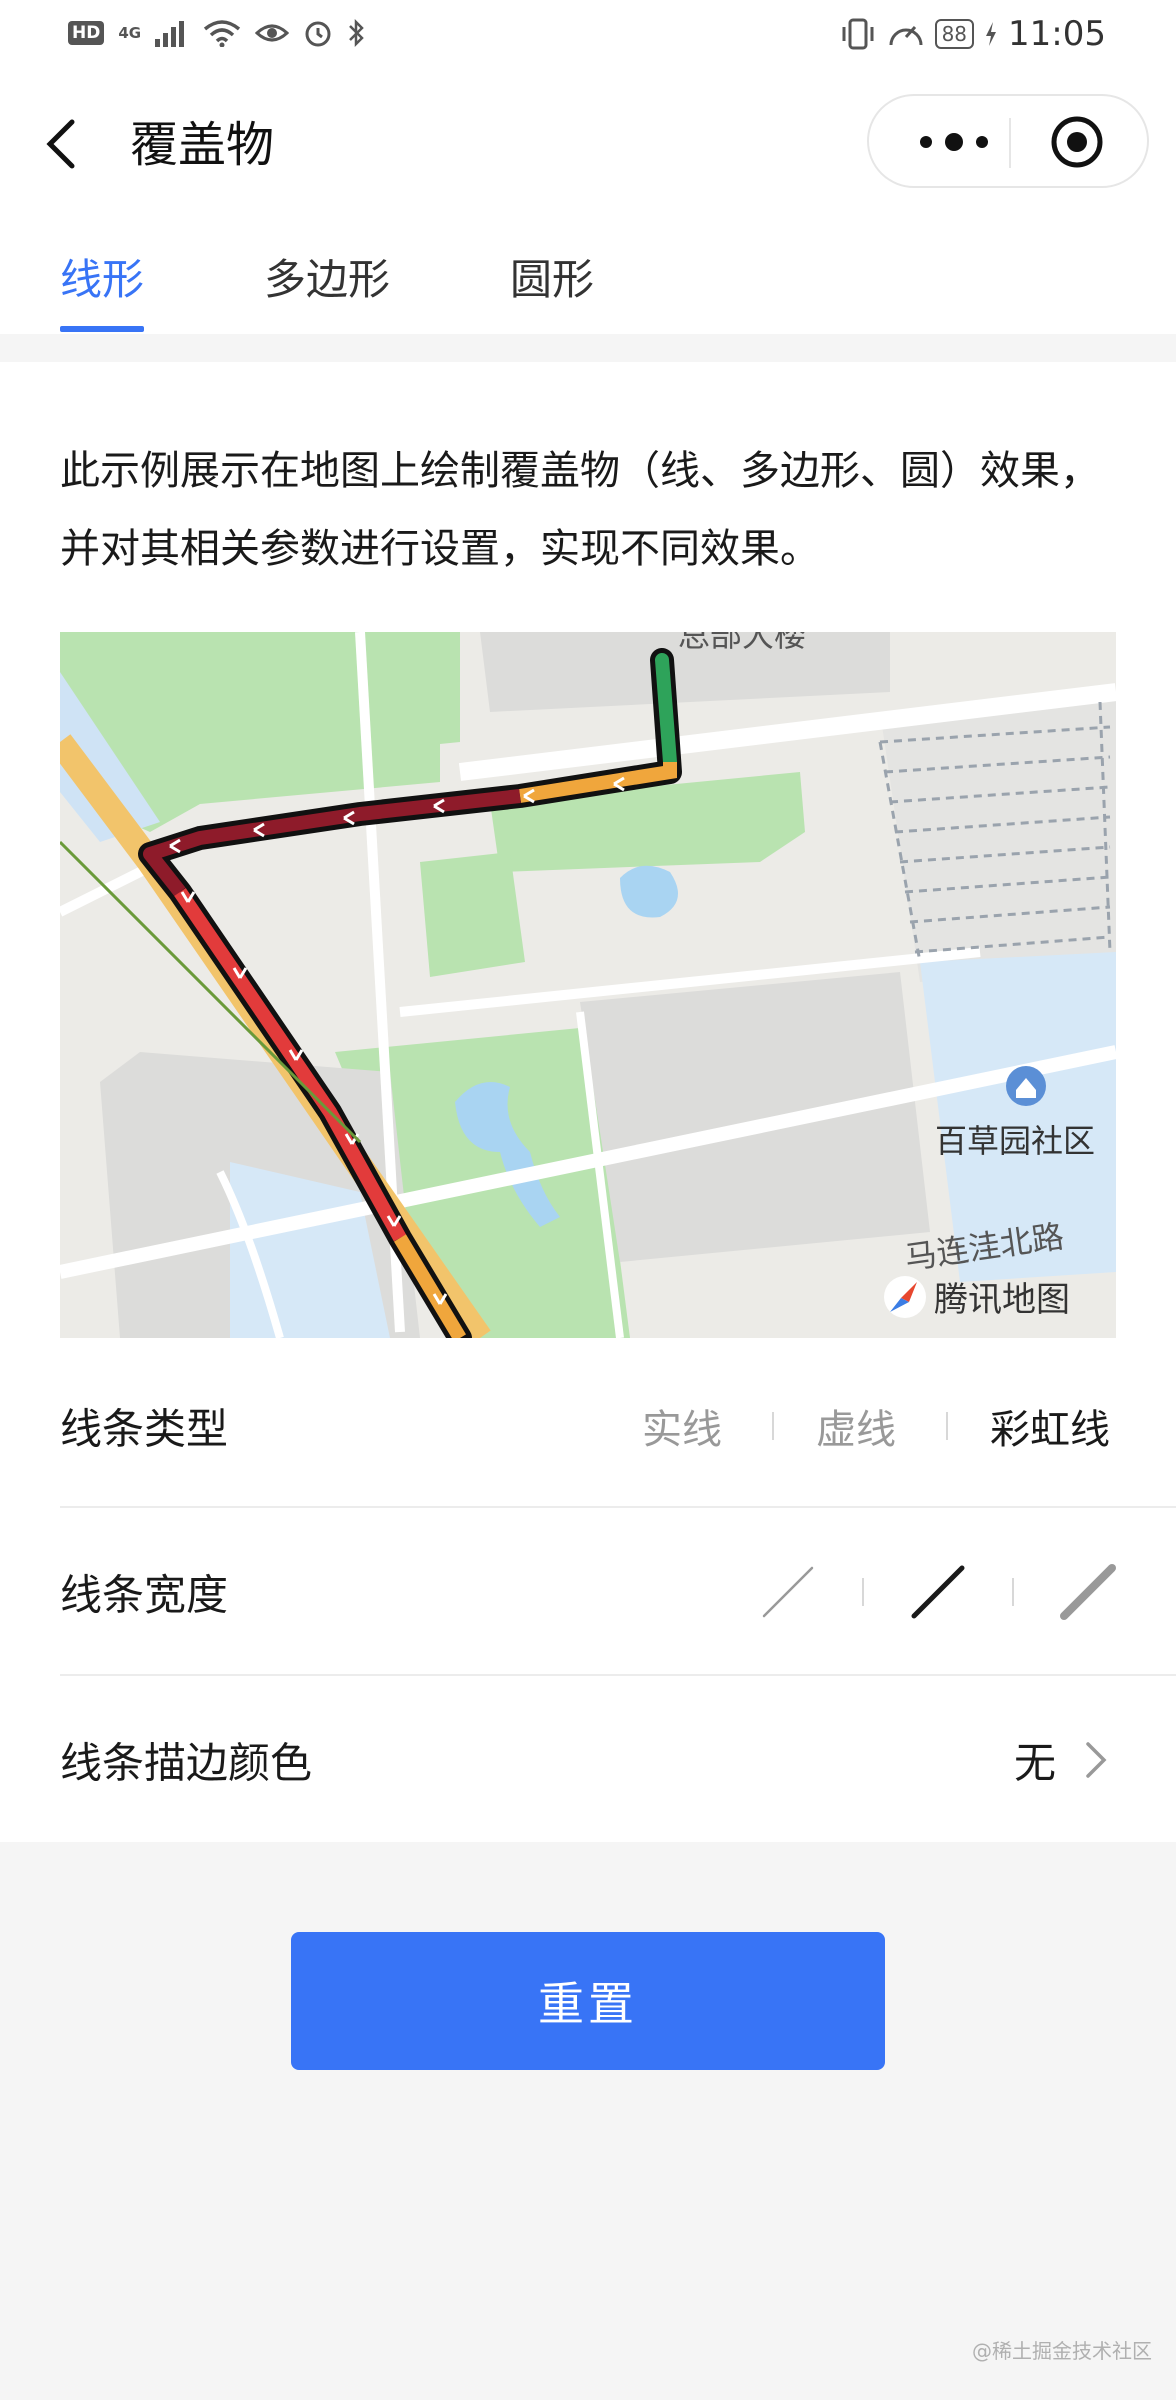 The width and height of the screenshot is (1176, 2400). I want to click on page-title: 覆盖物, so click(202, 145).